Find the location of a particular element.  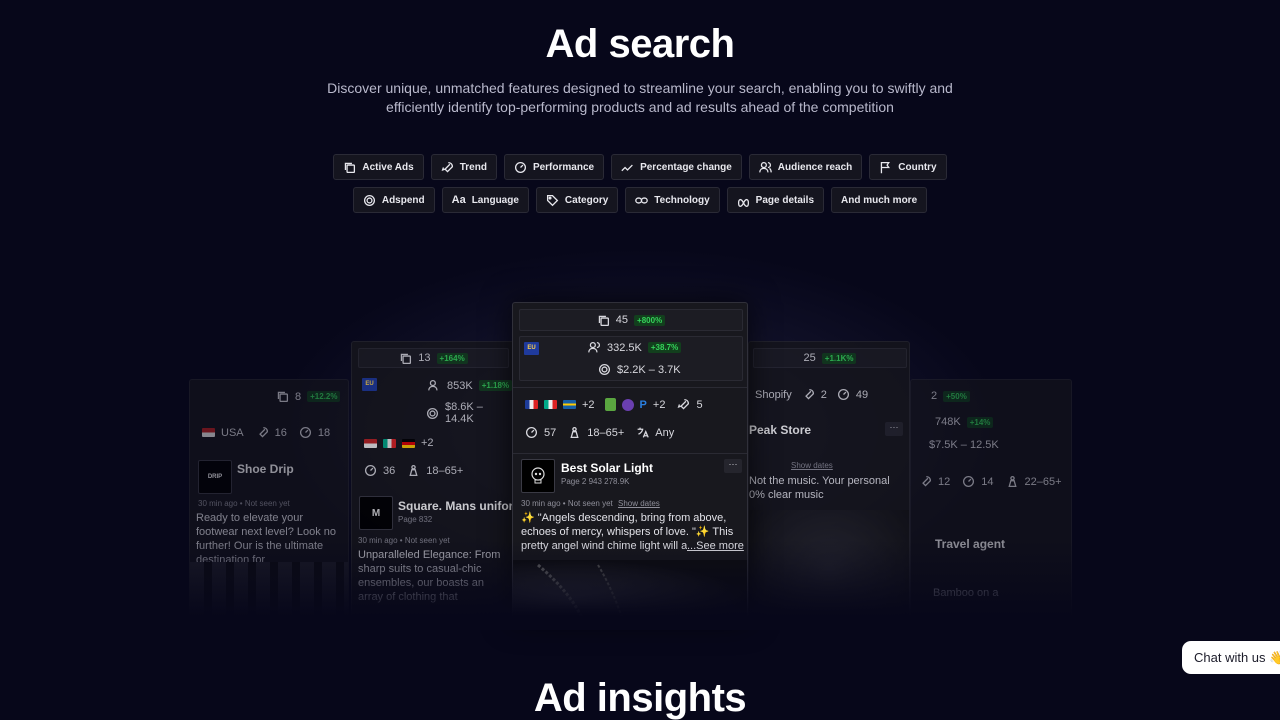

link-icon is located at coordinates (642, 200).